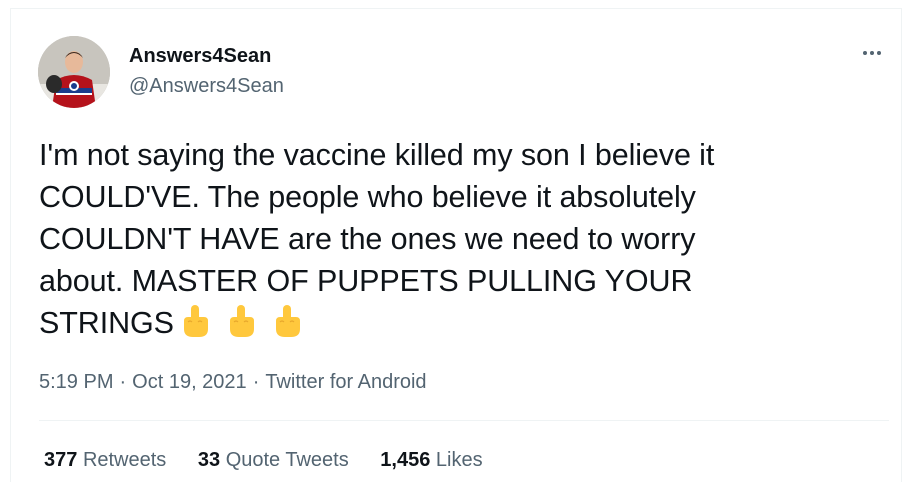 This screenshot has width=904, height=482. What do you see at coordinates (459, 460) in the screenshot?
I see `likes-label: Likes` at bounding box center [459, 460].